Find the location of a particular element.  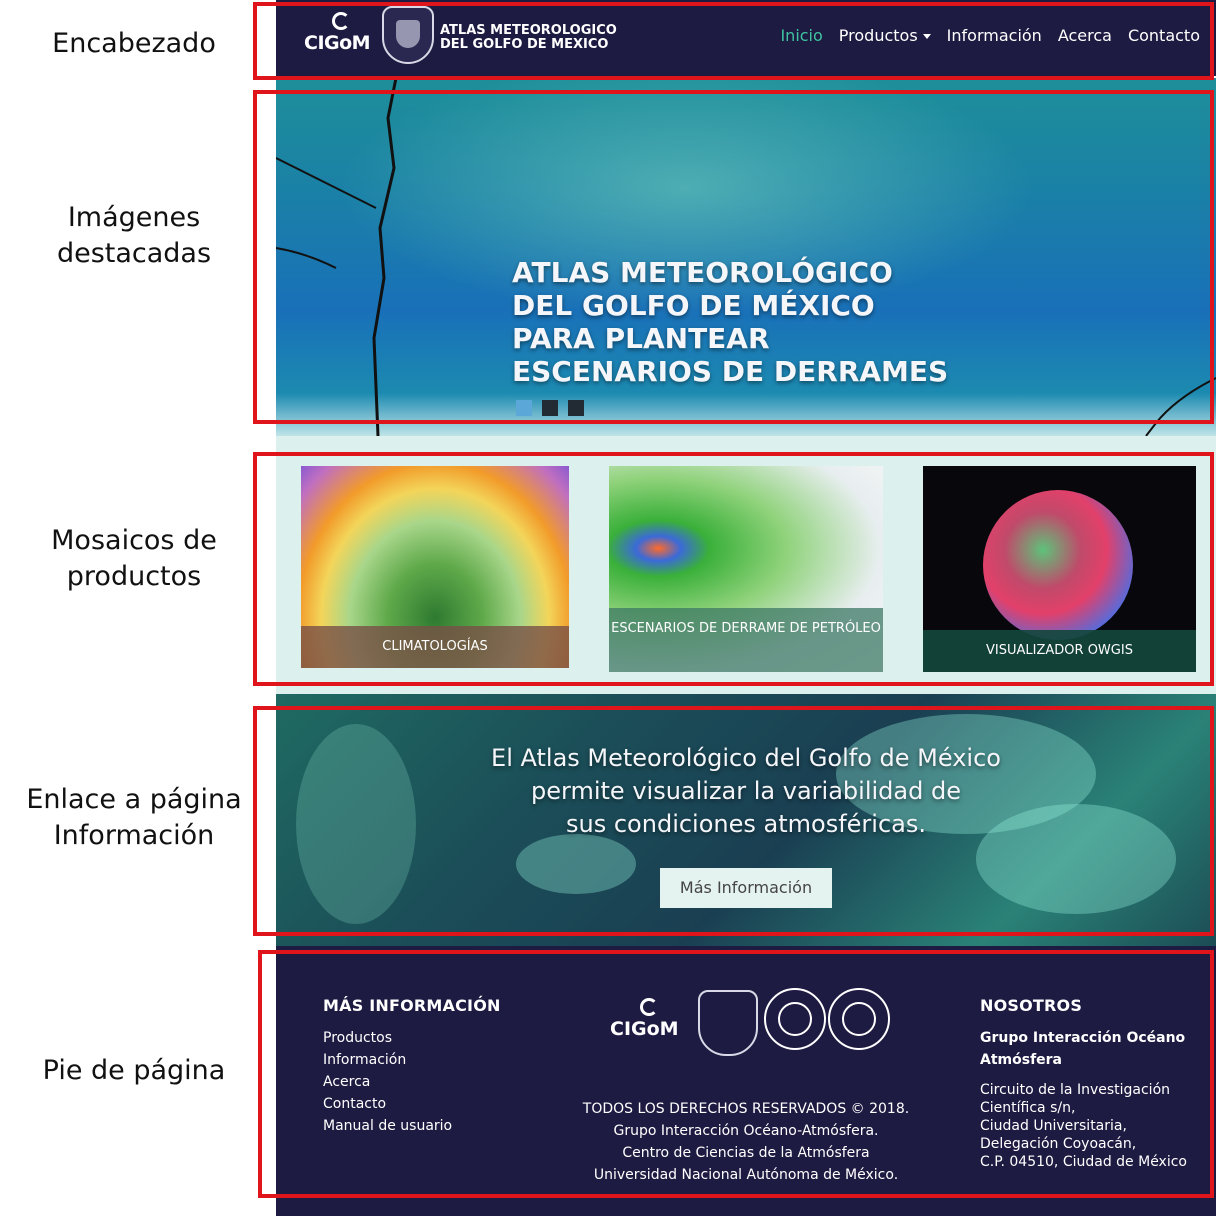

footer-logos: CIGoM is located at coordinates (746, 1027).